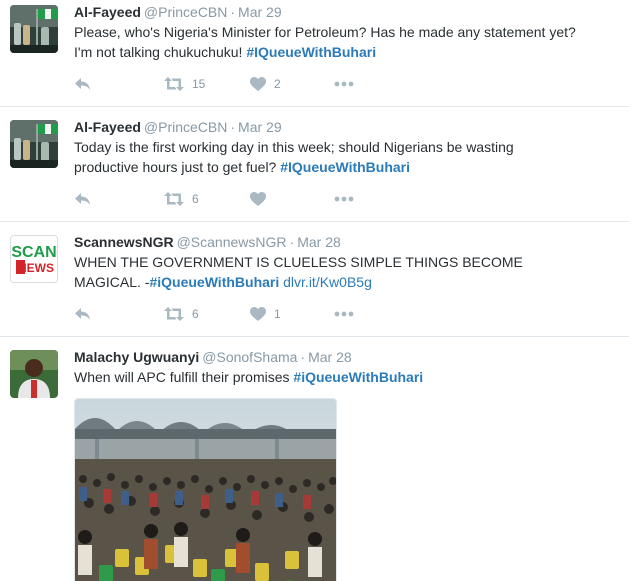 The height and width of the screenshot is (581, 629). I want to click on user-handle: @ScannewsNGR, so click(232, 242).